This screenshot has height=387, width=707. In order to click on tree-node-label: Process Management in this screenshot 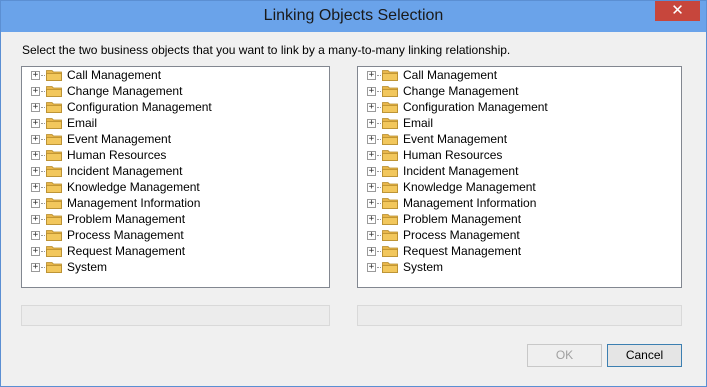, I will do `click(125, 235)`.